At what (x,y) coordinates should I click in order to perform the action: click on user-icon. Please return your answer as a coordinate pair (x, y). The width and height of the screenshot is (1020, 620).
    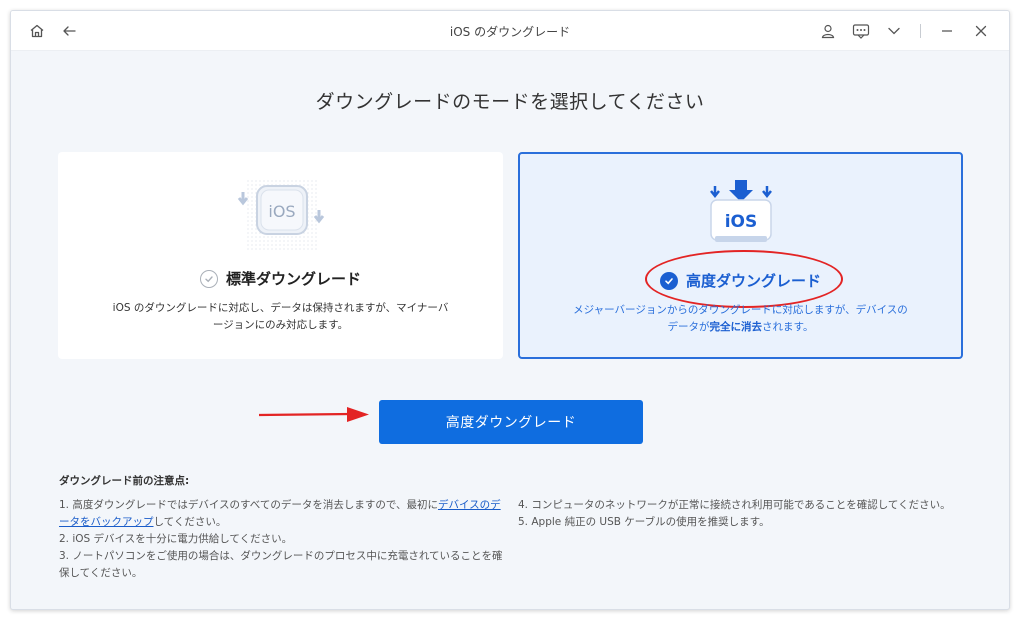
    Looking at the image, I should click on (828, 31).